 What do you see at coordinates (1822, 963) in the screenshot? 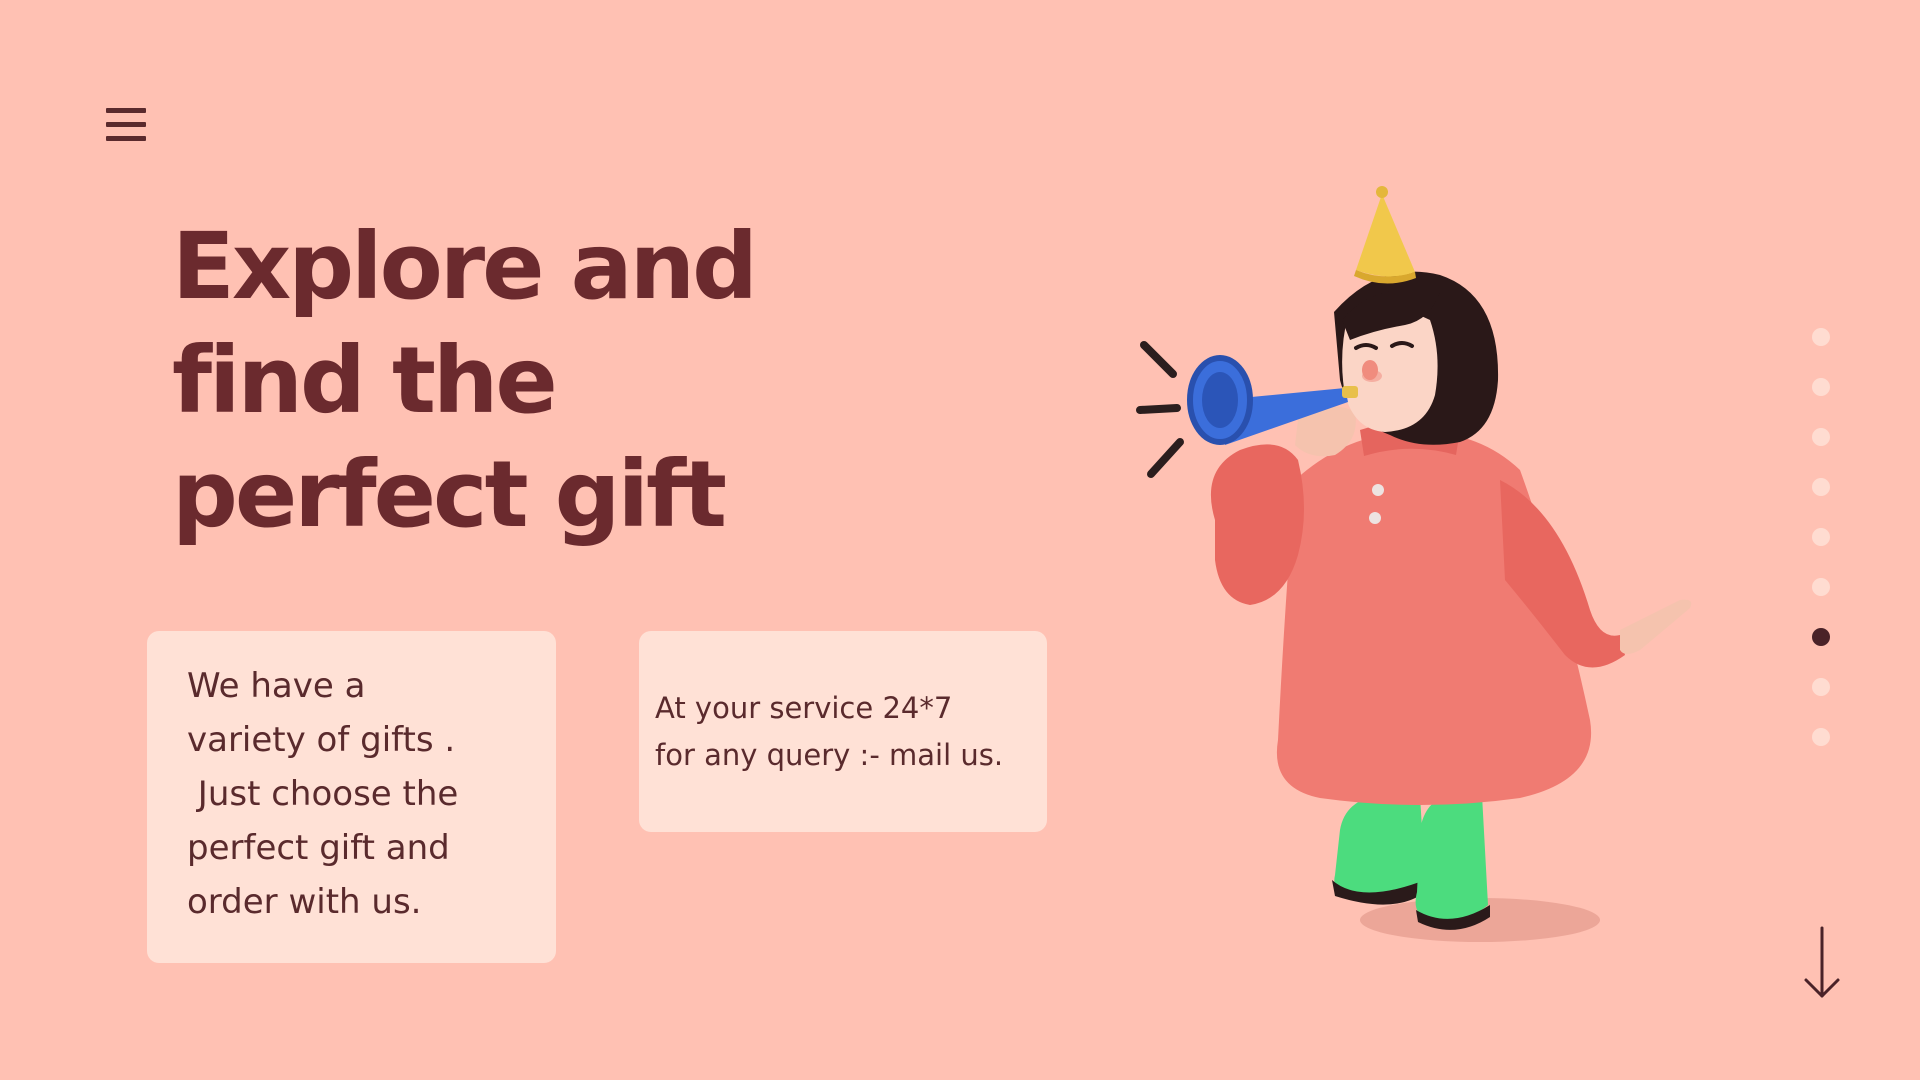
I see `arrow-down-icon` at bounding box center [1822, 963].